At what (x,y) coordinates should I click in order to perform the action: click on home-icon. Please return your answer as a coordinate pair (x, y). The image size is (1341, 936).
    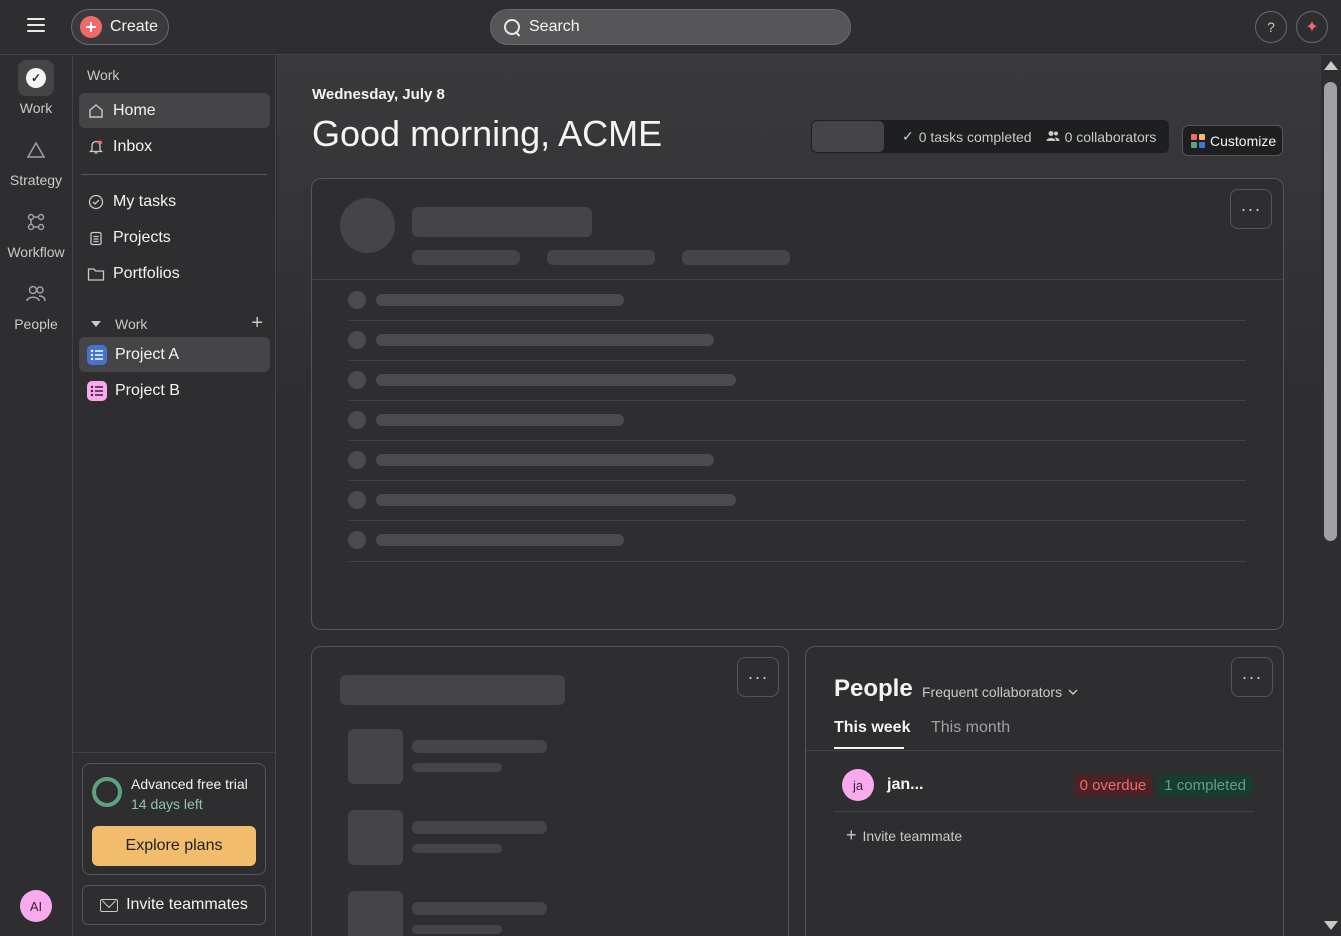
    Looking at the image, I should click on (96, 111).